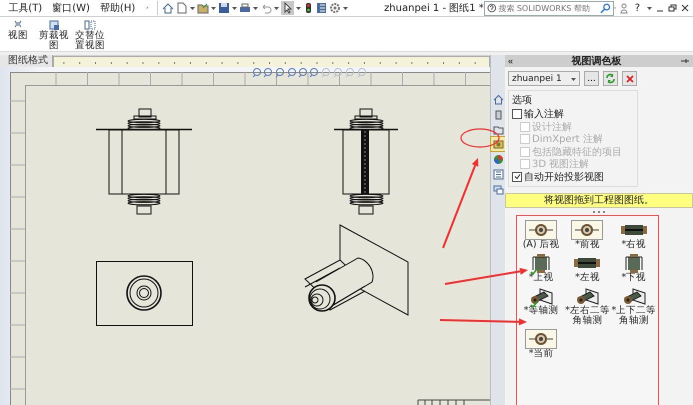 Image resolution: width=693 pixels, height=405 pixels. I want to click on view-label: *左视, so click(587, 278).